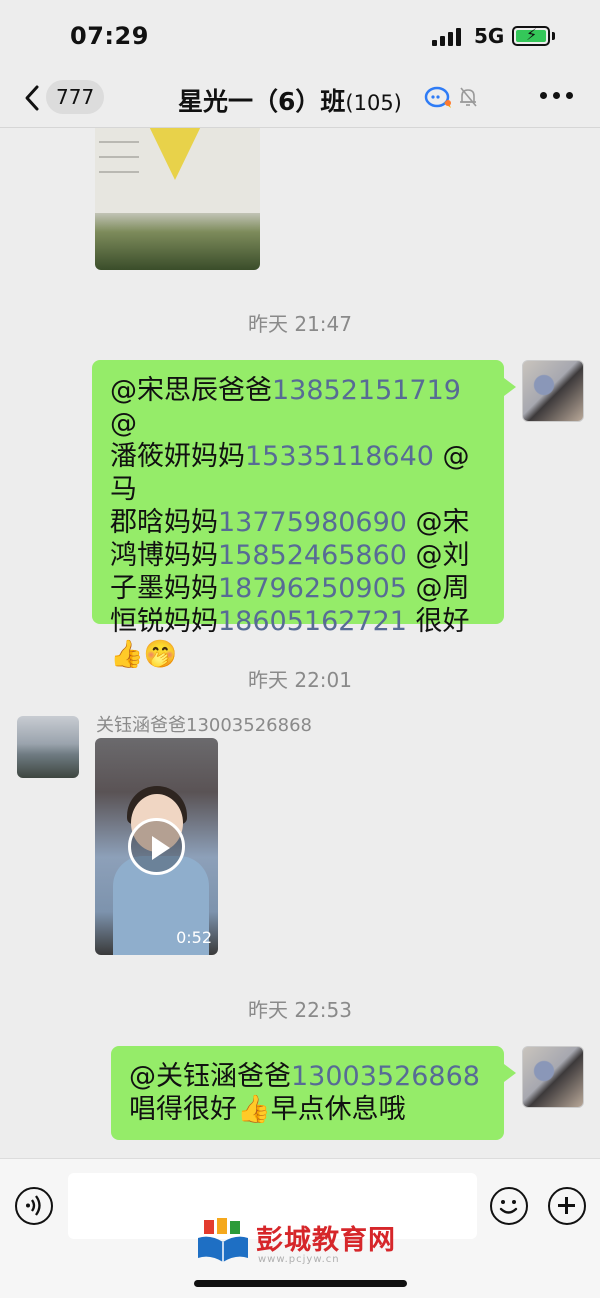  What do you see at coordinates (285, 407) in the screenshot?
I see `message-line: @宋思辰爸爸13852151719 @` at bounding box center [285, 407].